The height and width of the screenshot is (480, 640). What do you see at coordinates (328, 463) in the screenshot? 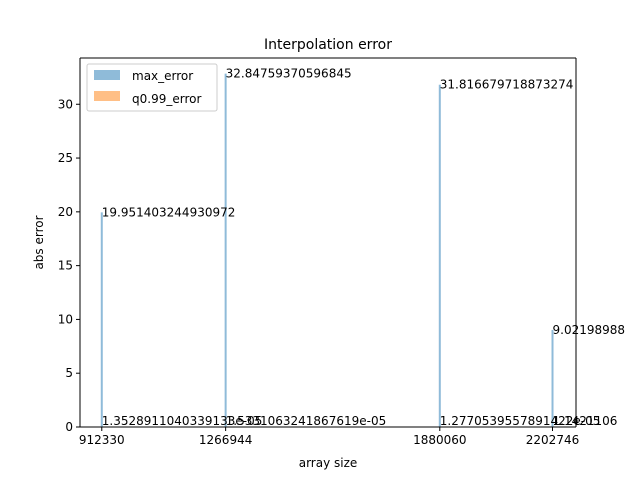
I see `x-axis-label: array size` at bounding box center [328, 463].